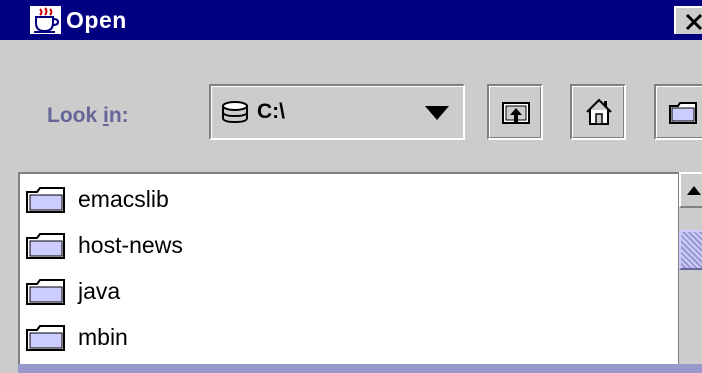 This screenshot has width=702, height=373. Describe the element at coordinates (99, 291) in the screenshot. I see `file-name: java` at that location.